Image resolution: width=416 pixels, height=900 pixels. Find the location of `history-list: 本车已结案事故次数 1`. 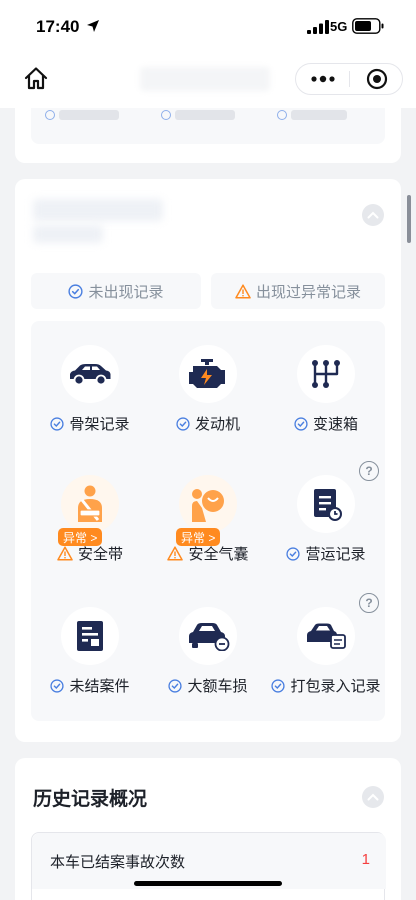

history-list: 本车已结案事故次数 1 is located at coordinates (208, 866).